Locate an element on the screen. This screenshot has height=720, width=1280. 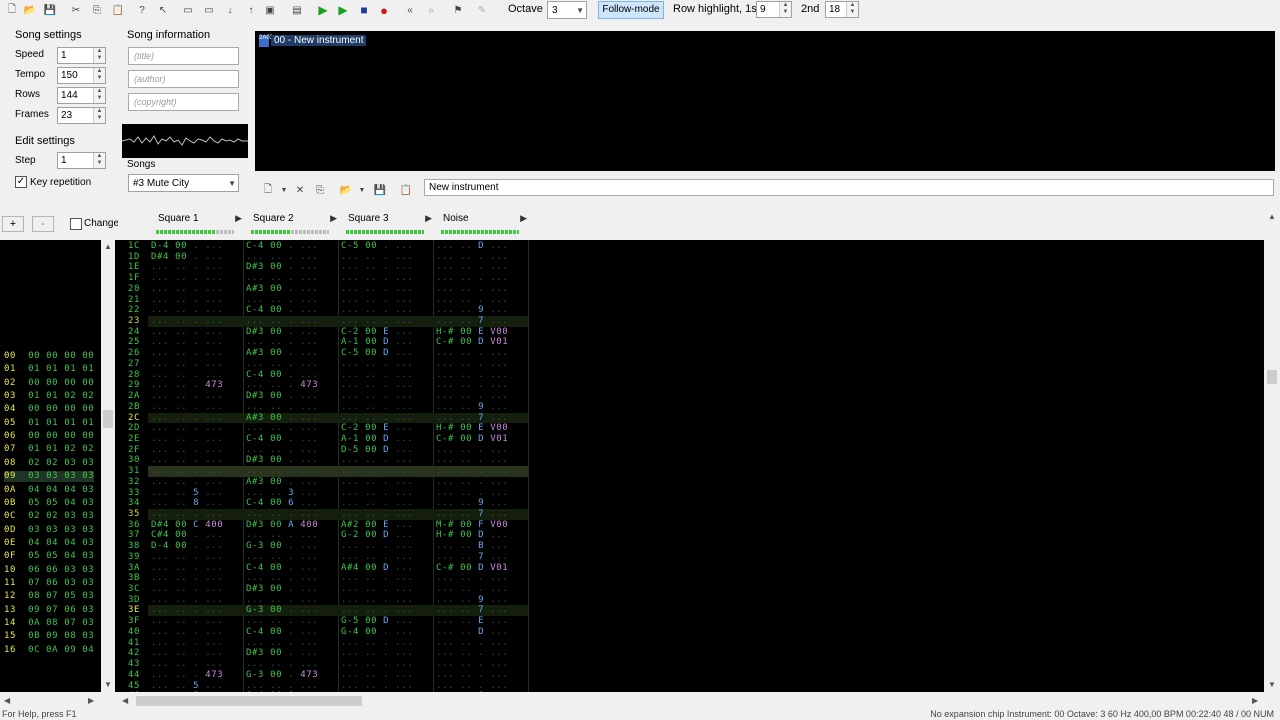
song-setting-input: 150 ▲ ▼ is located at coordinates (81, 75).